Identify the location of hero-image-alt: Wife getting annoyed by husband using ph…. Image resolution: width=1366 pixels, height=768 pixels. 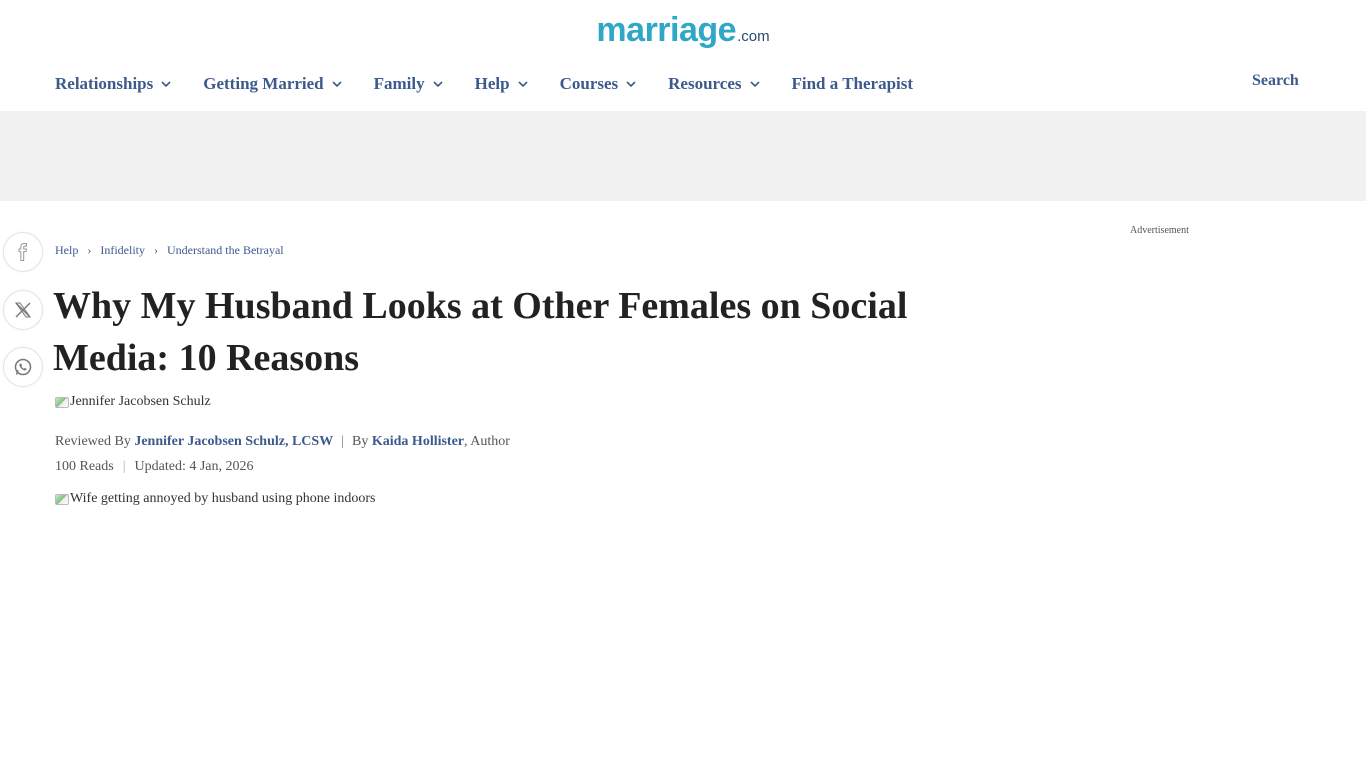
(223, 498).